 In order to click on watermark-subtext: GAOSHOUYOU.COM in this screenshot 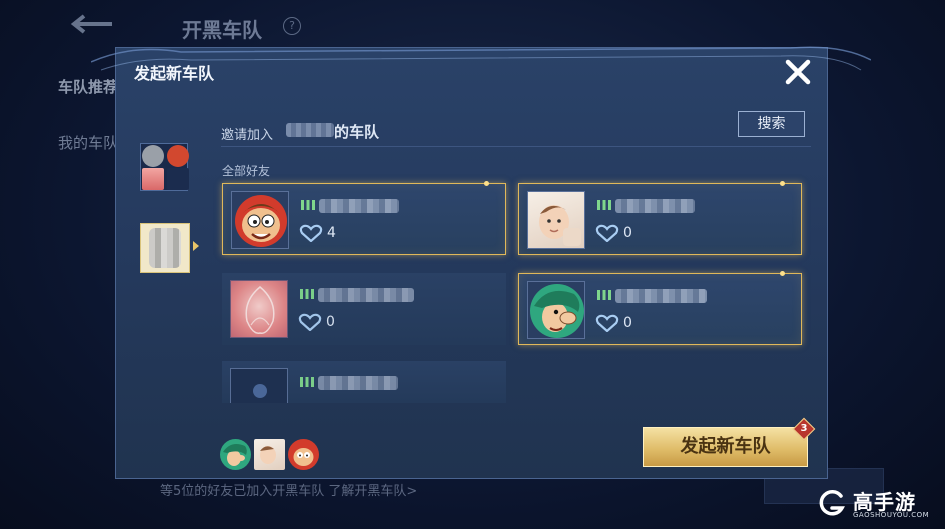, I will do `click(891, 515)`.